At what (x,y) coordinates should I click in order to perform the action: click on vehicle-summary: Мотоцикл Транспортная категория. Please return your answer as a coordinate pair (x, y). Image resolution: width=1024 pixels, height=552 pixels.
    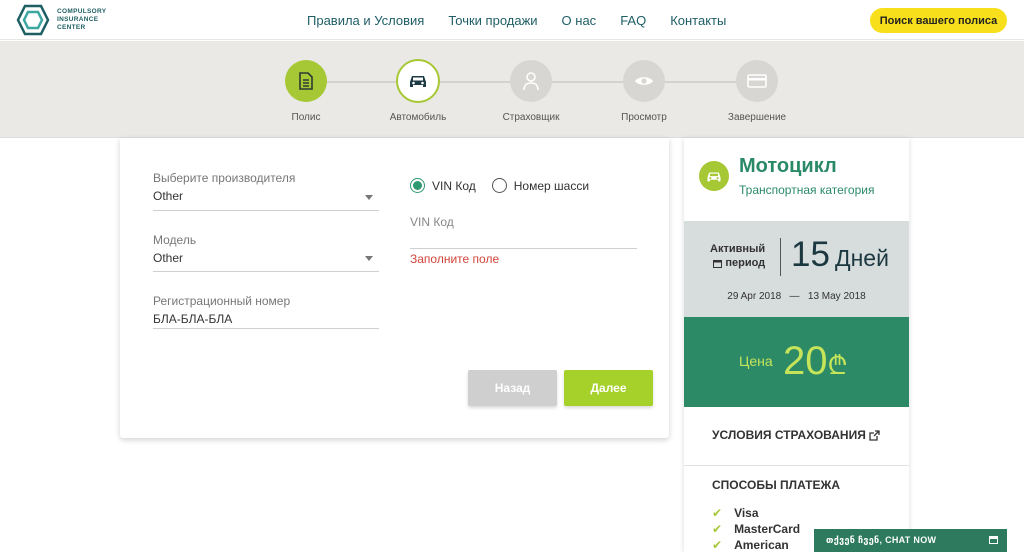
    Looking at the image, I should click on (796, 179).